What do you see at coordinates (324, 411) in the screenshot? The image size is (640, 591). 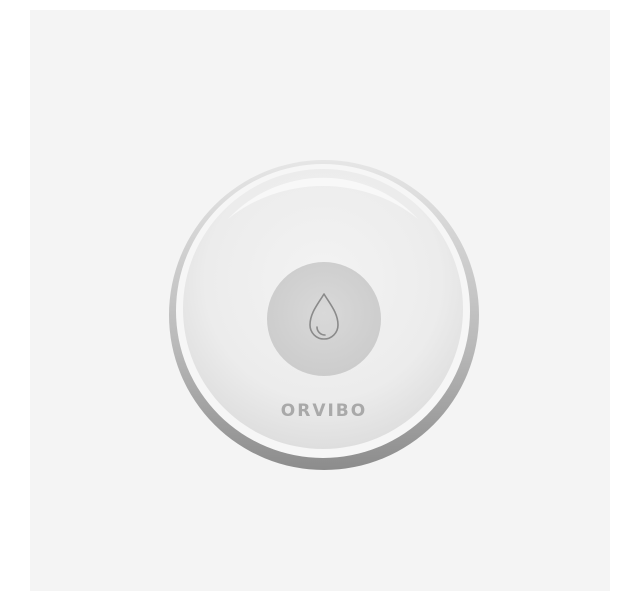 I see `brand-logo: ORVIBO` at bounding box center [324, 411].